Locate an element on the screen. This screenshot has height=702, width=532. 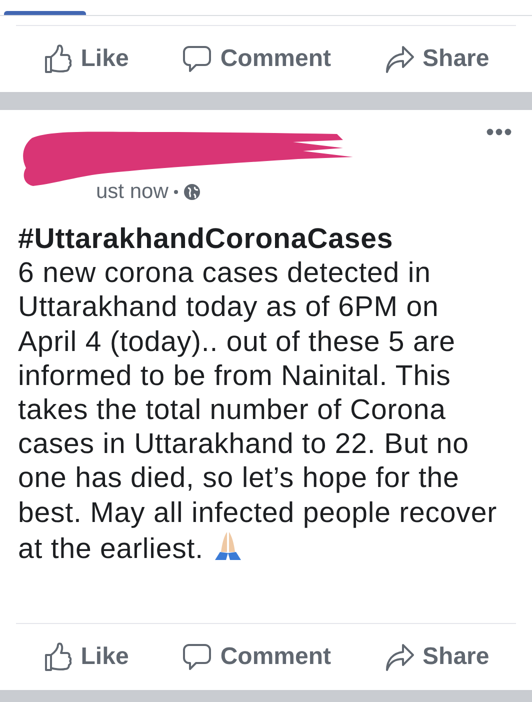
post-time: ust now is located at coordinates (132, 192).